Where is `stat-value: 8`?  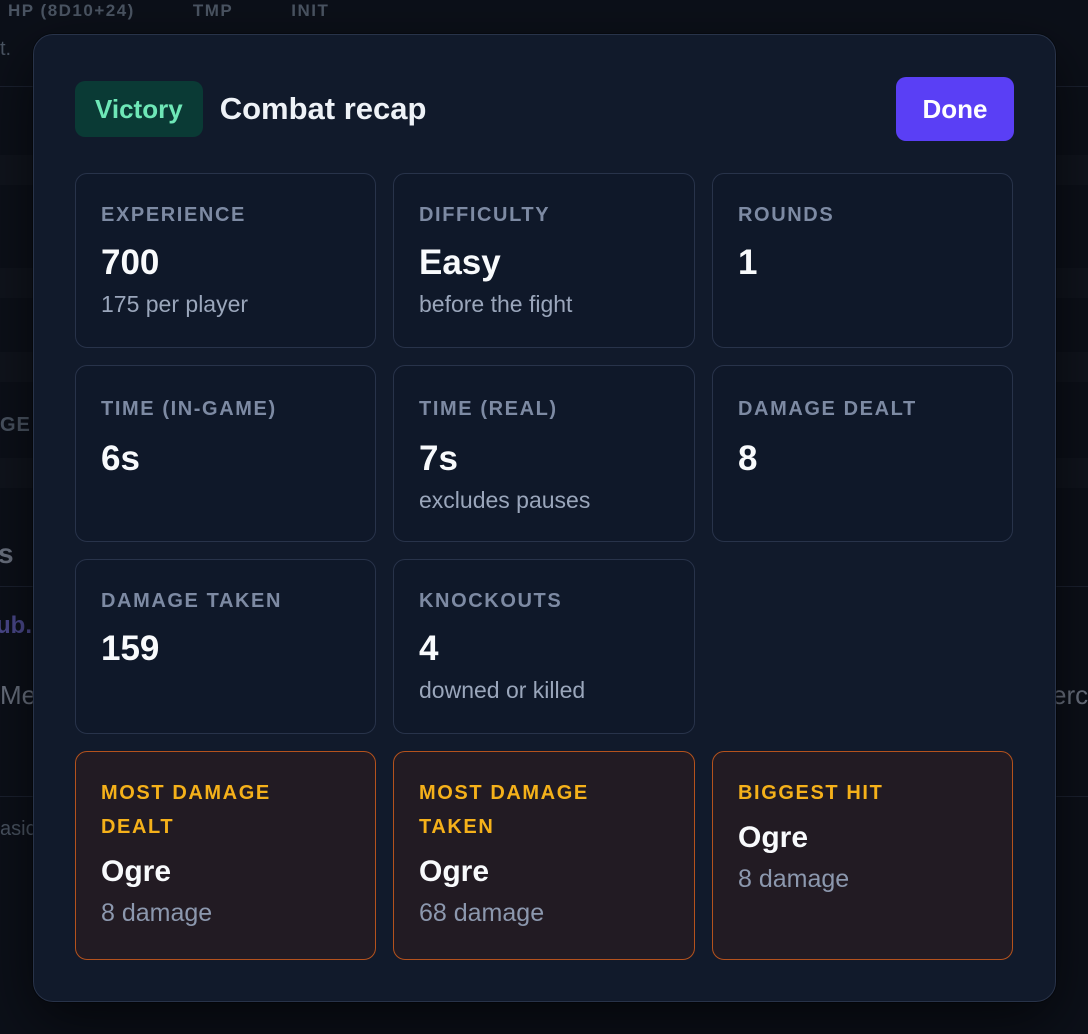
stat-value: 8 is located at coordinates (748, 458).